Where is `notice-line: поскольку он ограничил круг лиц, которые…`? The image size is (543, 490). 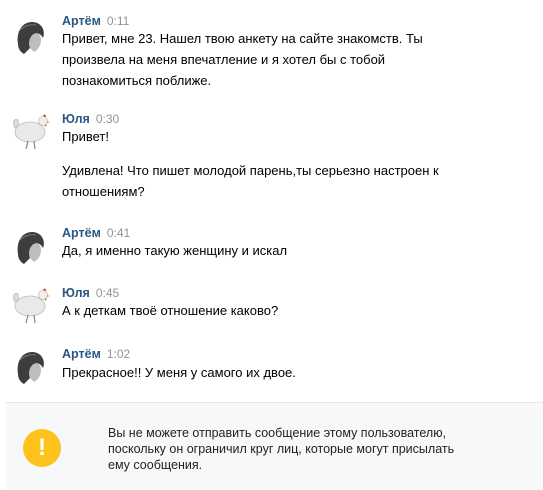
notice-line: поскольку он ограничил круг лиц, которые… is located at coordinates (281, 449).